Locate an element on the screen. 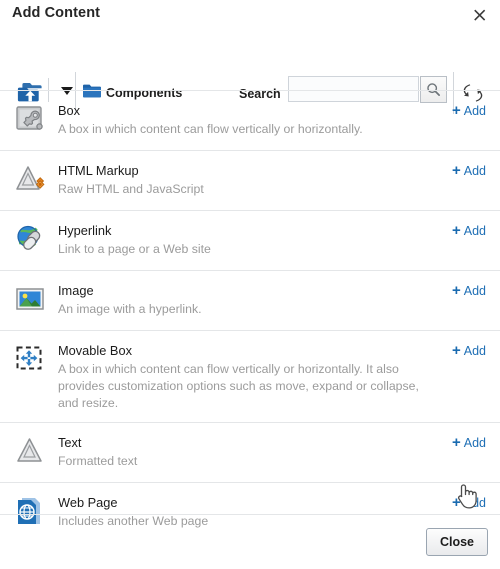 The height and width of the screenshot is (569, 500). list-item-description: Formatted text is located at coordinates (98, 461).